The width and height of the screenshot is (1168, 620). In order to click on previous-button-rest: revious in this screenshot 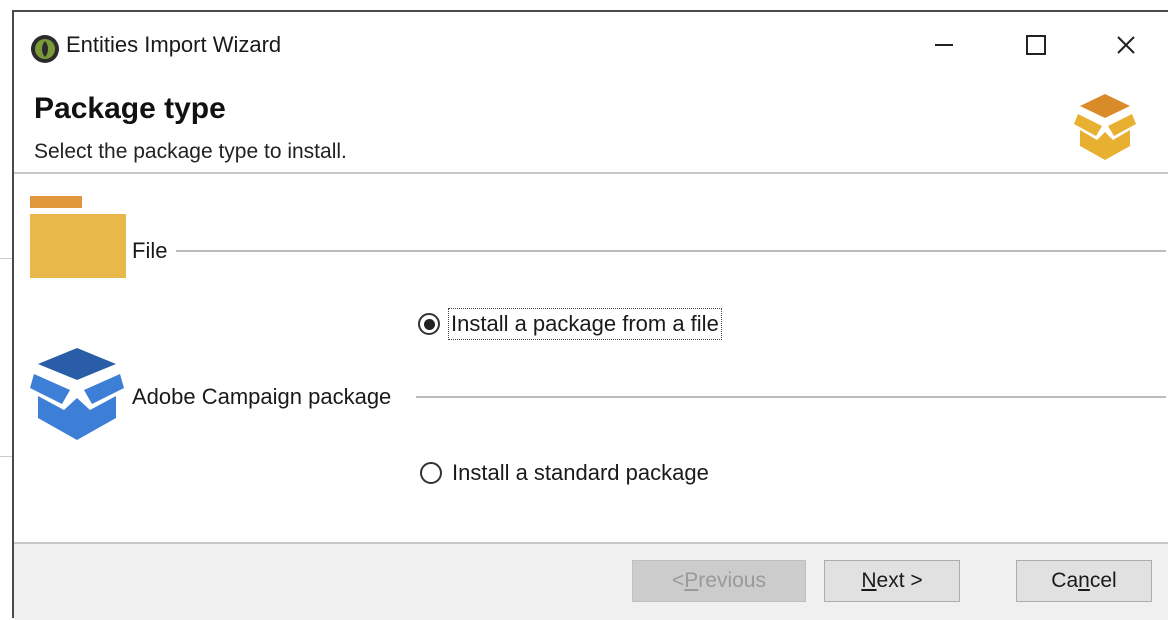, I will do `click(732, 580)`.